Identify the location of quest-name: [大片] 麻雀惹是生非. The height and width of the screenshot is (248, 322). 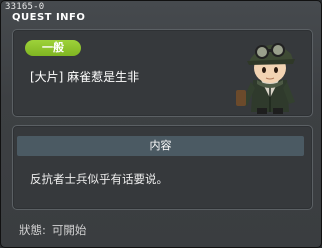
(85, 77).